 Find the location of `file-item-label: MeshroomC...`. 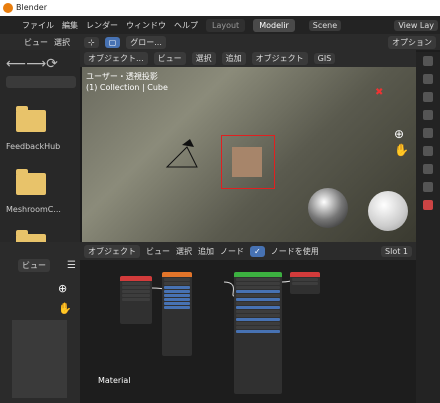

file-item-label: MeshroomC... is located at coordinates (33, 209).